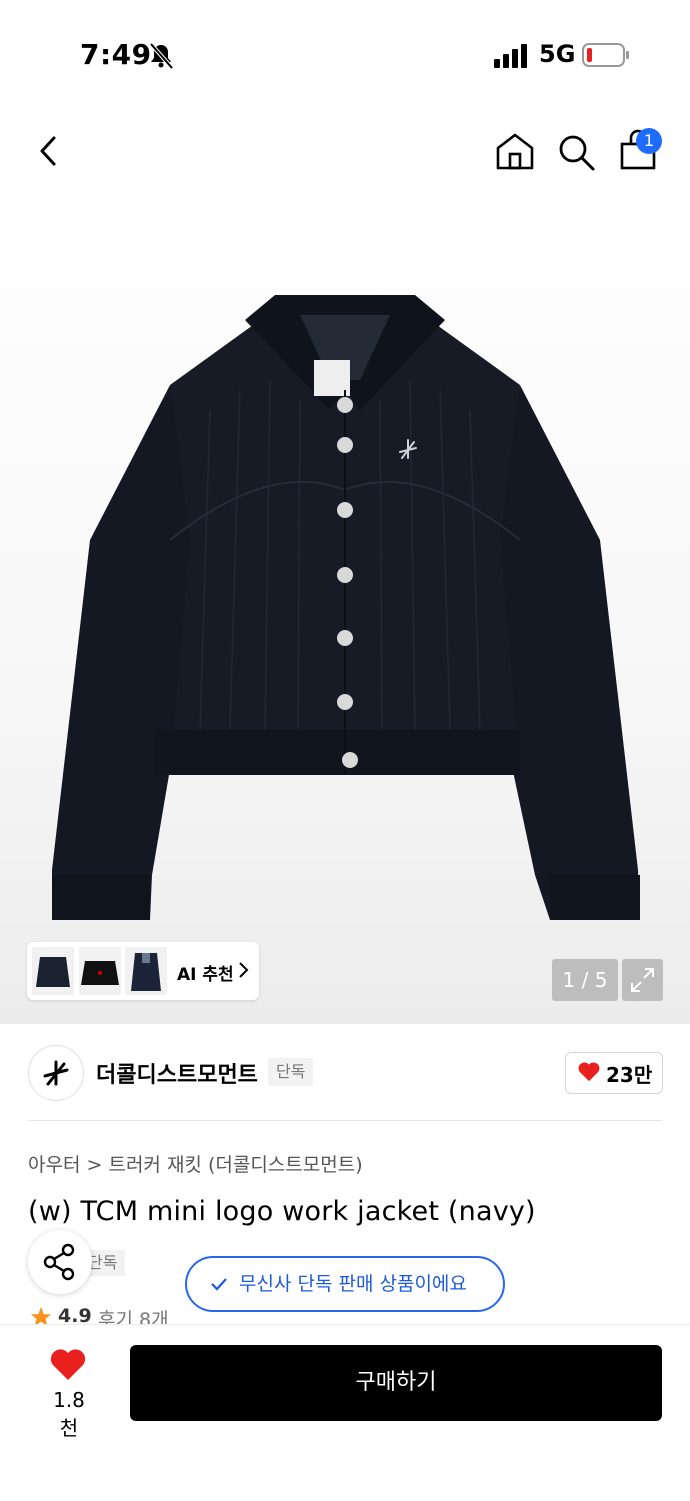  I want to click on expand-icon, so click(642, 980).